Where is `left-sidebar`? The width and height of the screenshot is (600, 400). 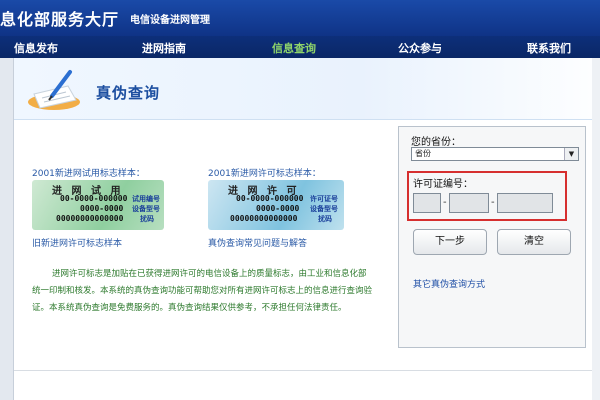
left-sidebar is located at coordinates (7, 229).